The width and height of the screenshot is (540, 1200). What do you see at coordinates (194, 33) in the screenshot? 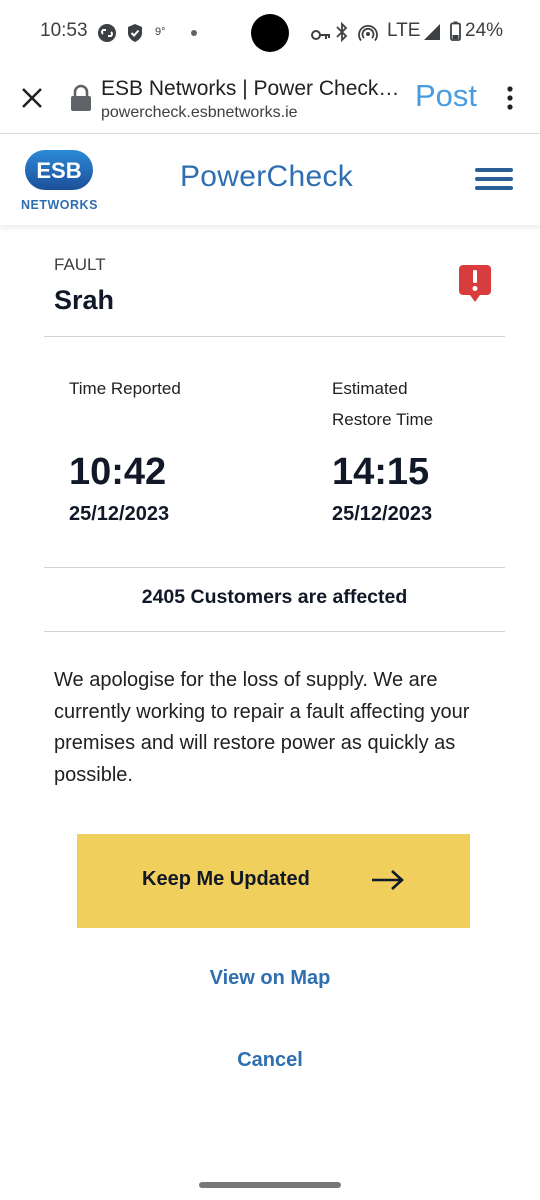
I see `notification-dot-icon` at bounding box center [194, 33].